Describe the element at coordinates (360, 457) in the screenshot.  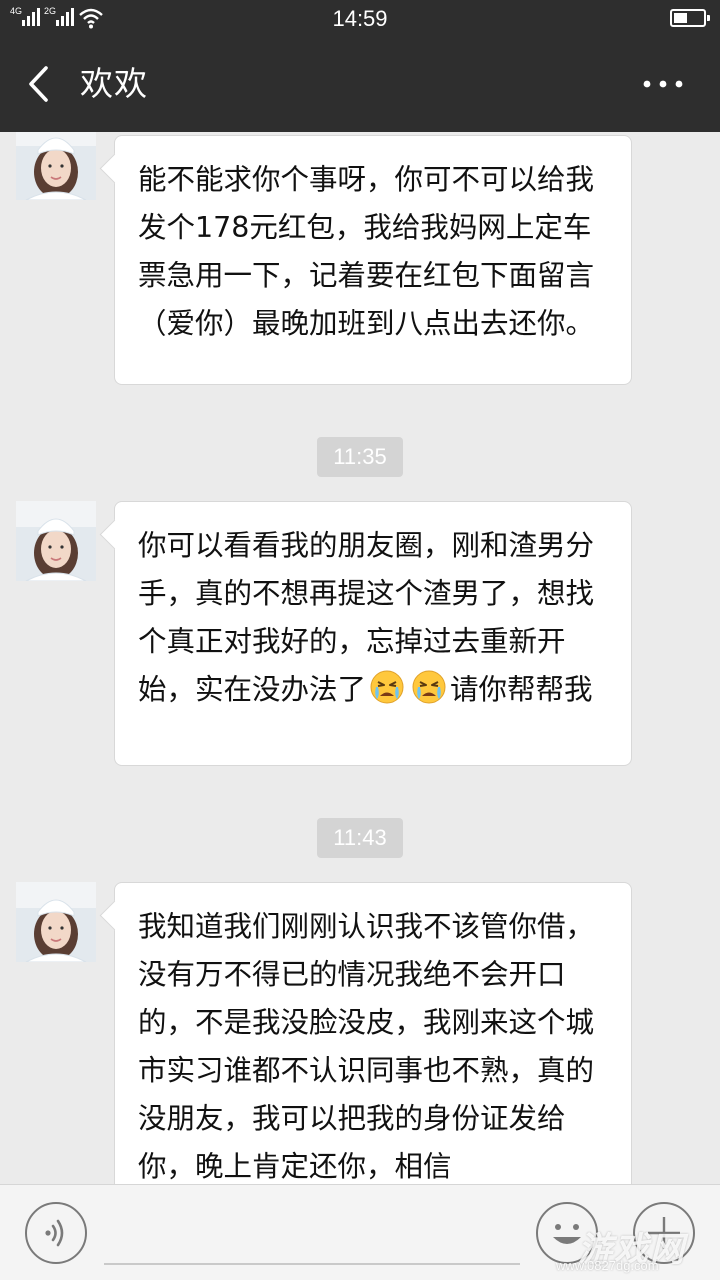
I see `time-divider: 11:35` at that location.